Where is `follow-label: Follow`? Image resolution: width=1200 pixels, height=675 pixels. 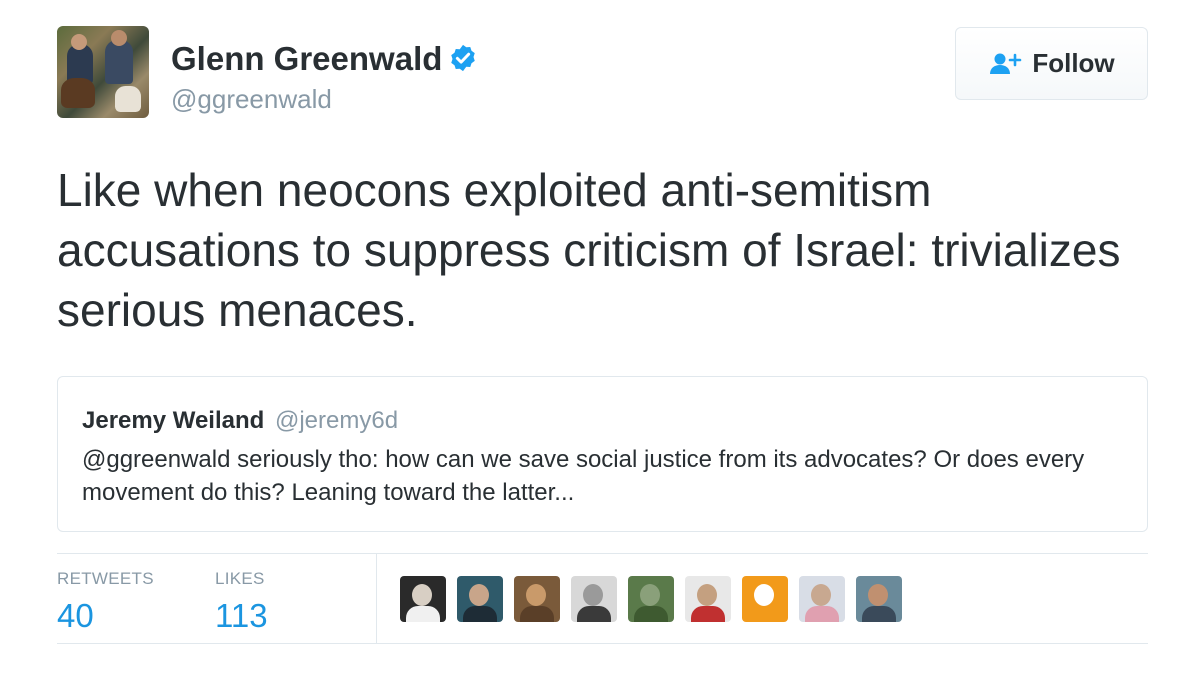
follow-label: Follow is located at coordinates (1073, 63).